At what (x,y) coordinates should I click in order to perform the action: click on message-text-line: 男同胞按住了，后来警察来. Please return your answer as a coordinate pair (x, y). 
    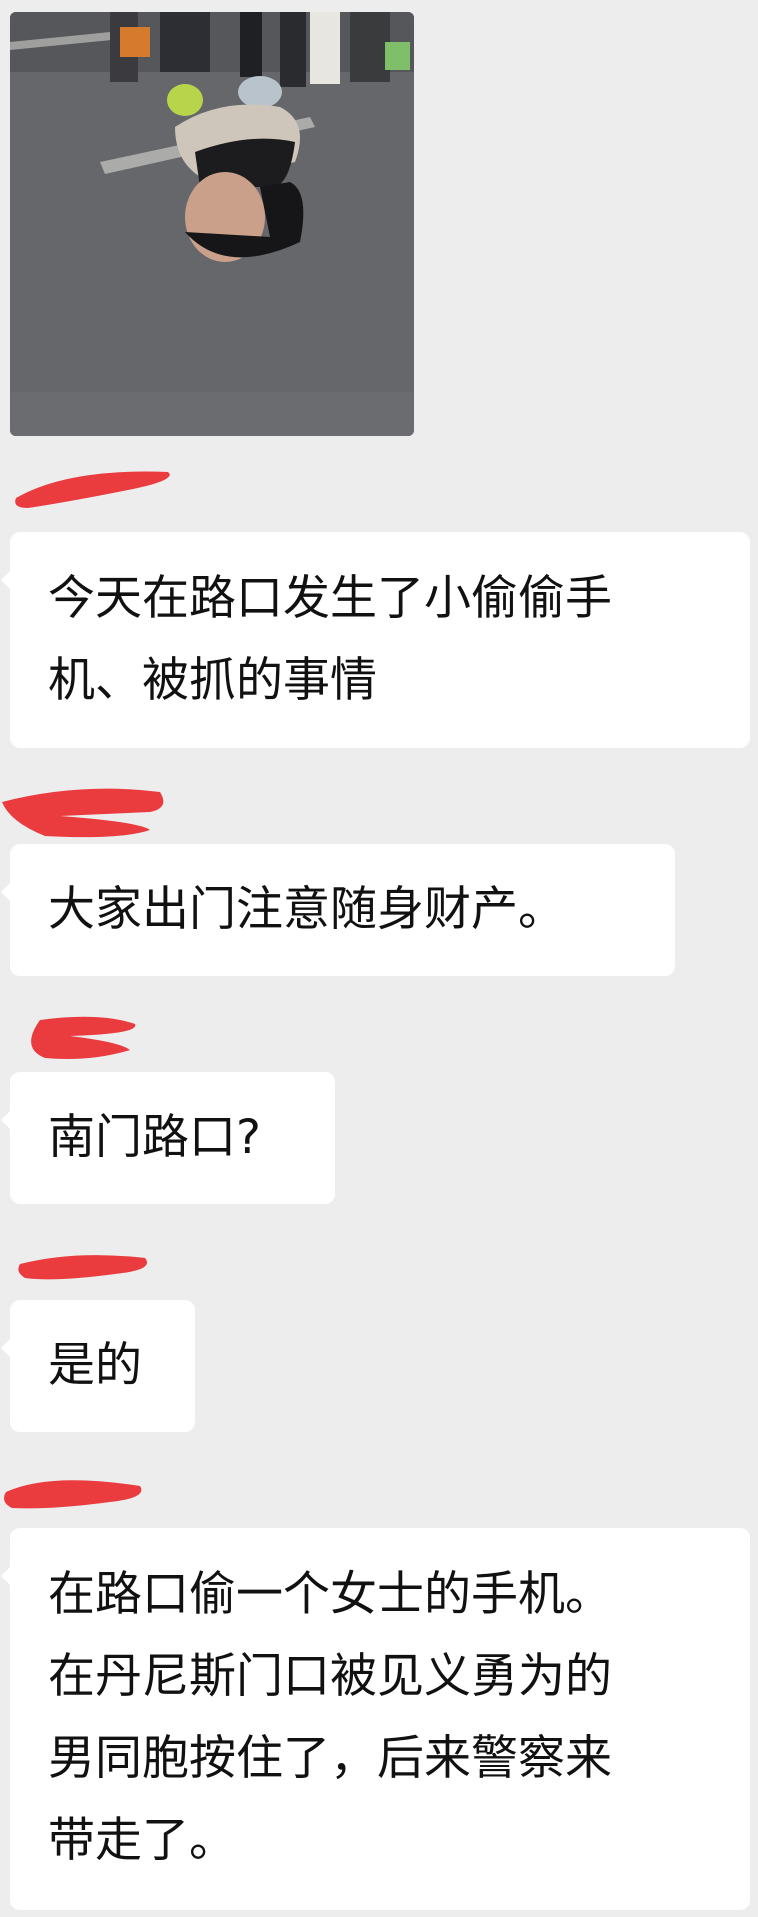
    Looking at the image, I should click on (330, 1758).